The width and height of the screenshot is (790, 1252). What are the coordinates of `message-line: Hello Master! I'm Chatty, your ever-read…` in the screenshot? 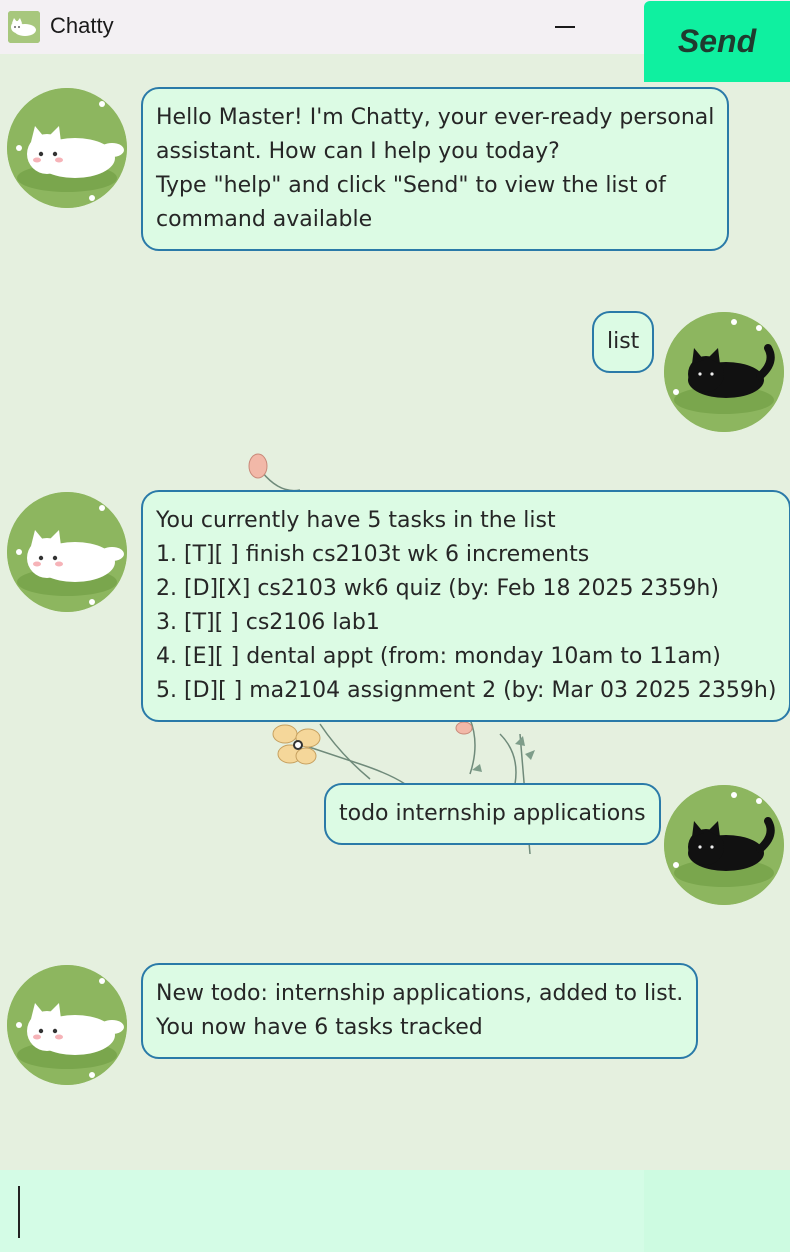 It's located at (435, 117).